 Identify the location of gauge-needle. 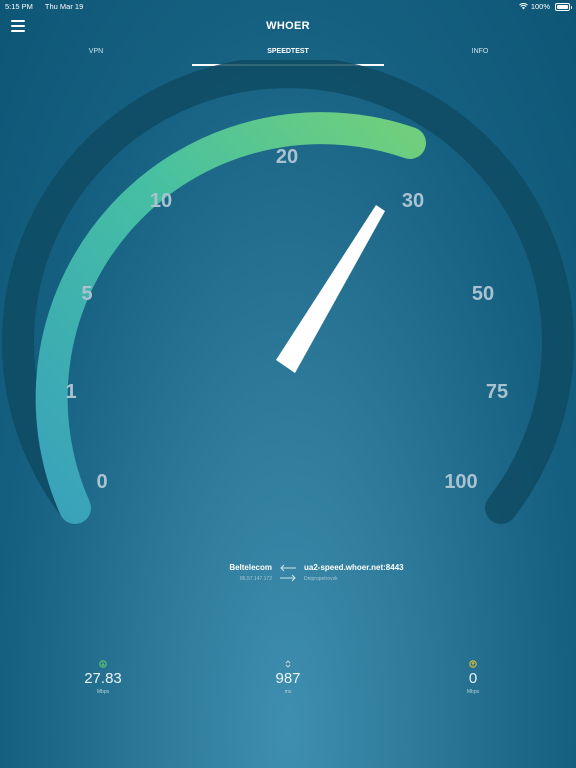
(330, 289).